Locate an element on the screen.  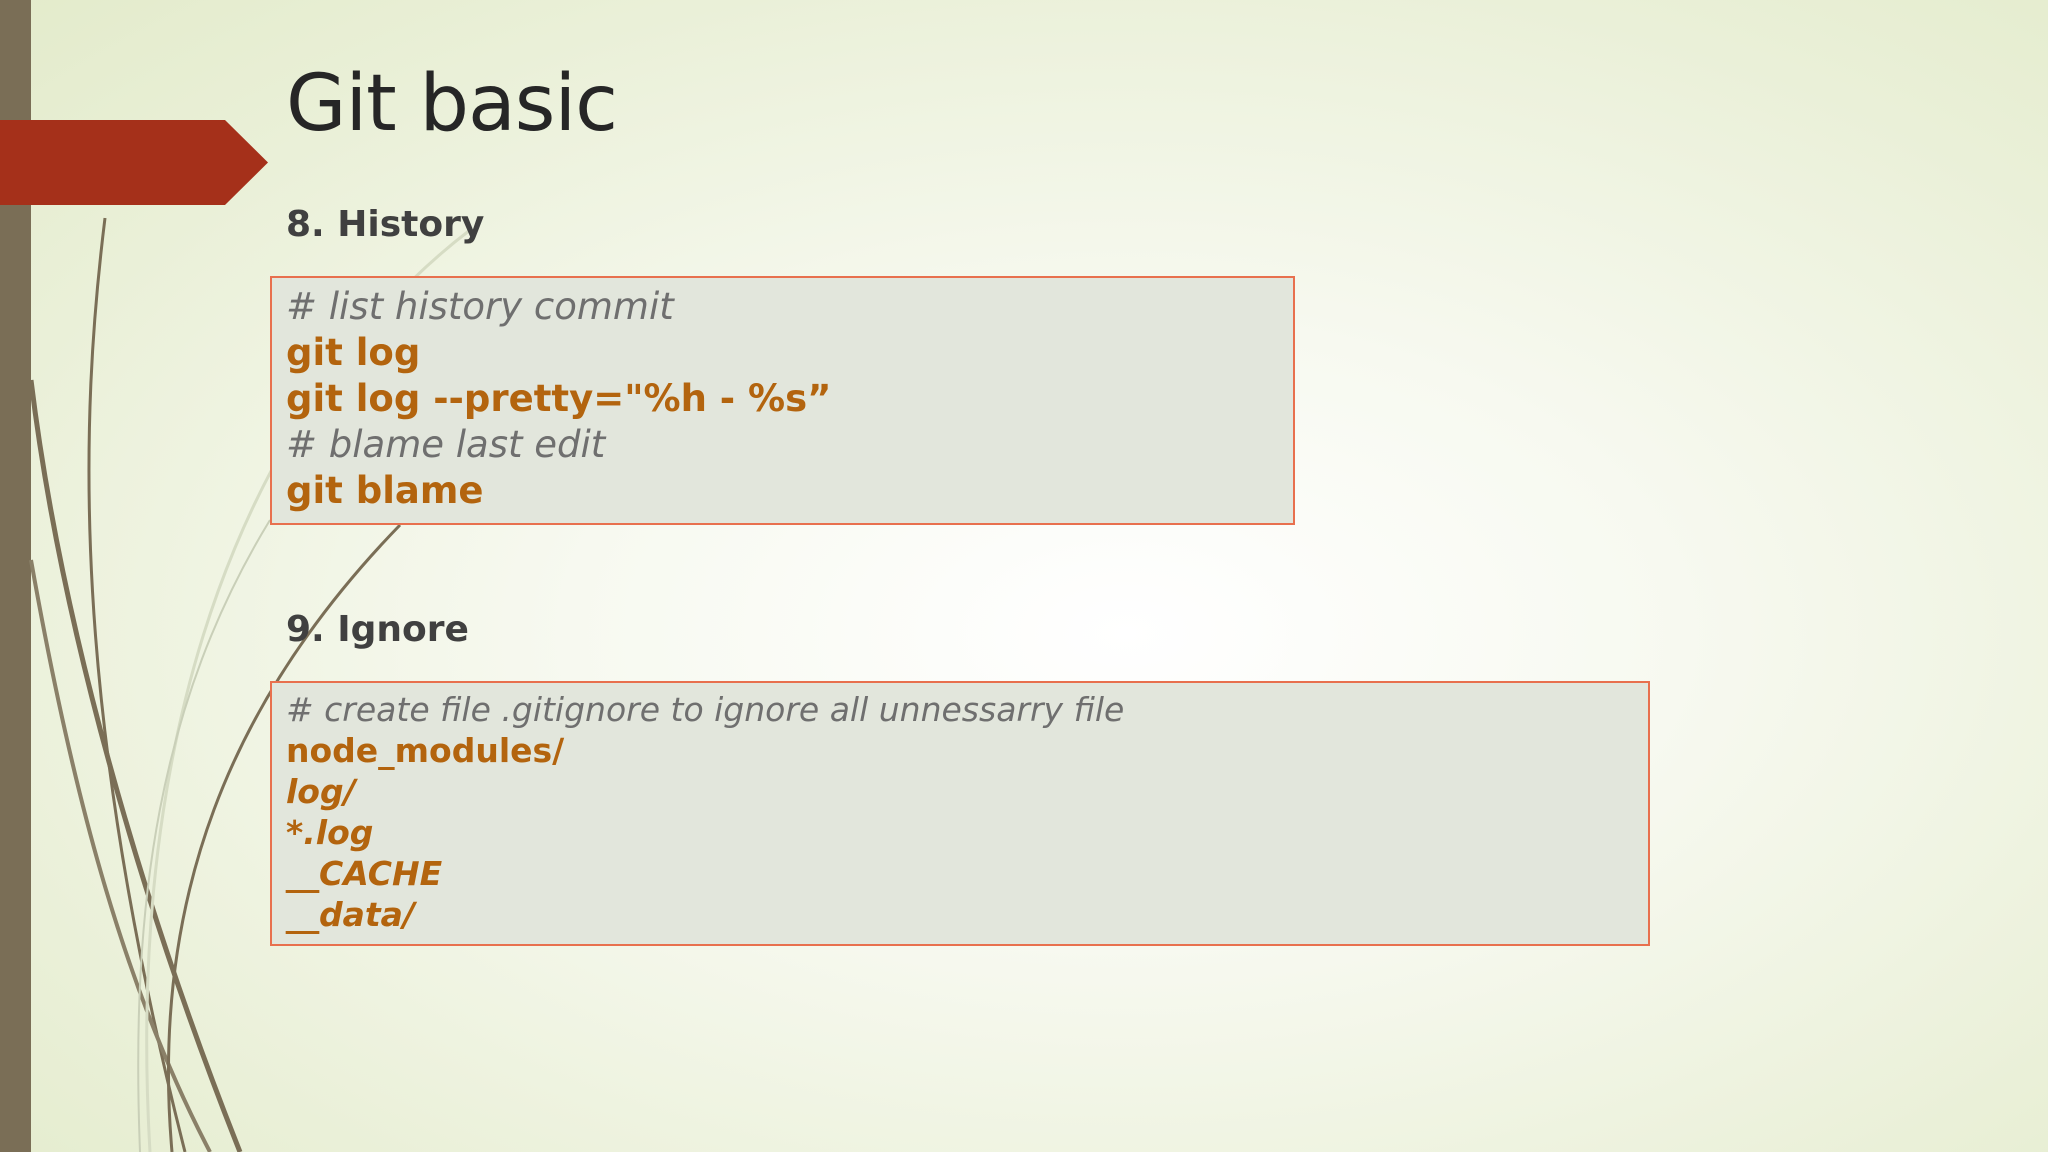
code-command: git log is located at coordinates (353, 352).